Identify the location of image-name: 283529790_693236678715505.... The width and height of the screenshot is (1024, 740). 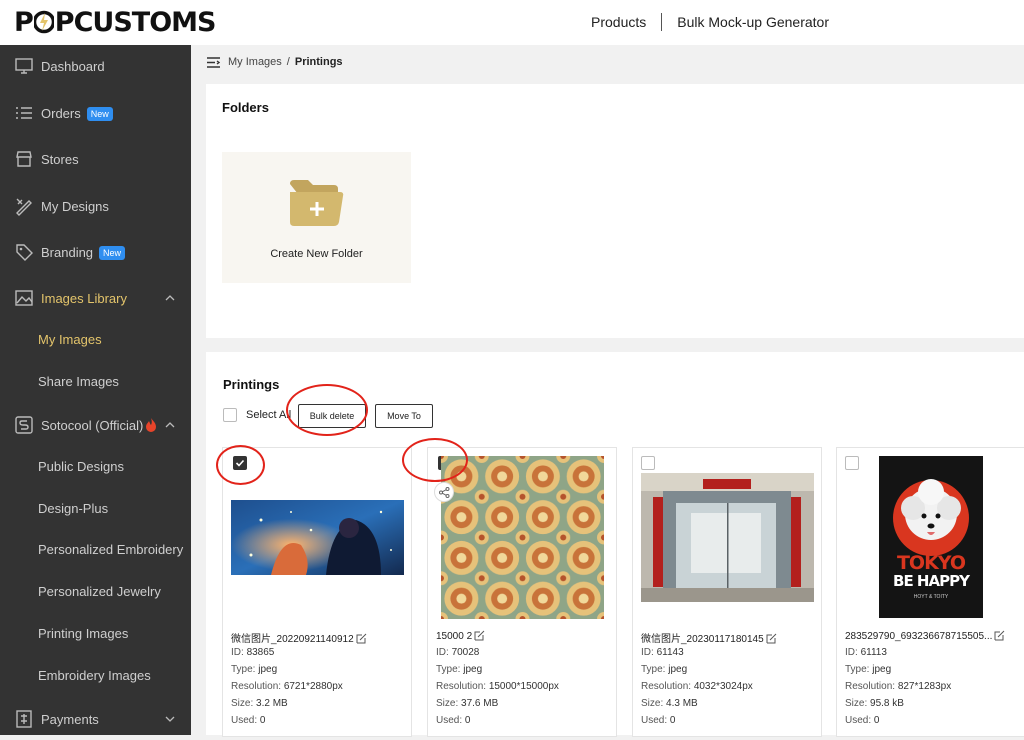
(919, 636).